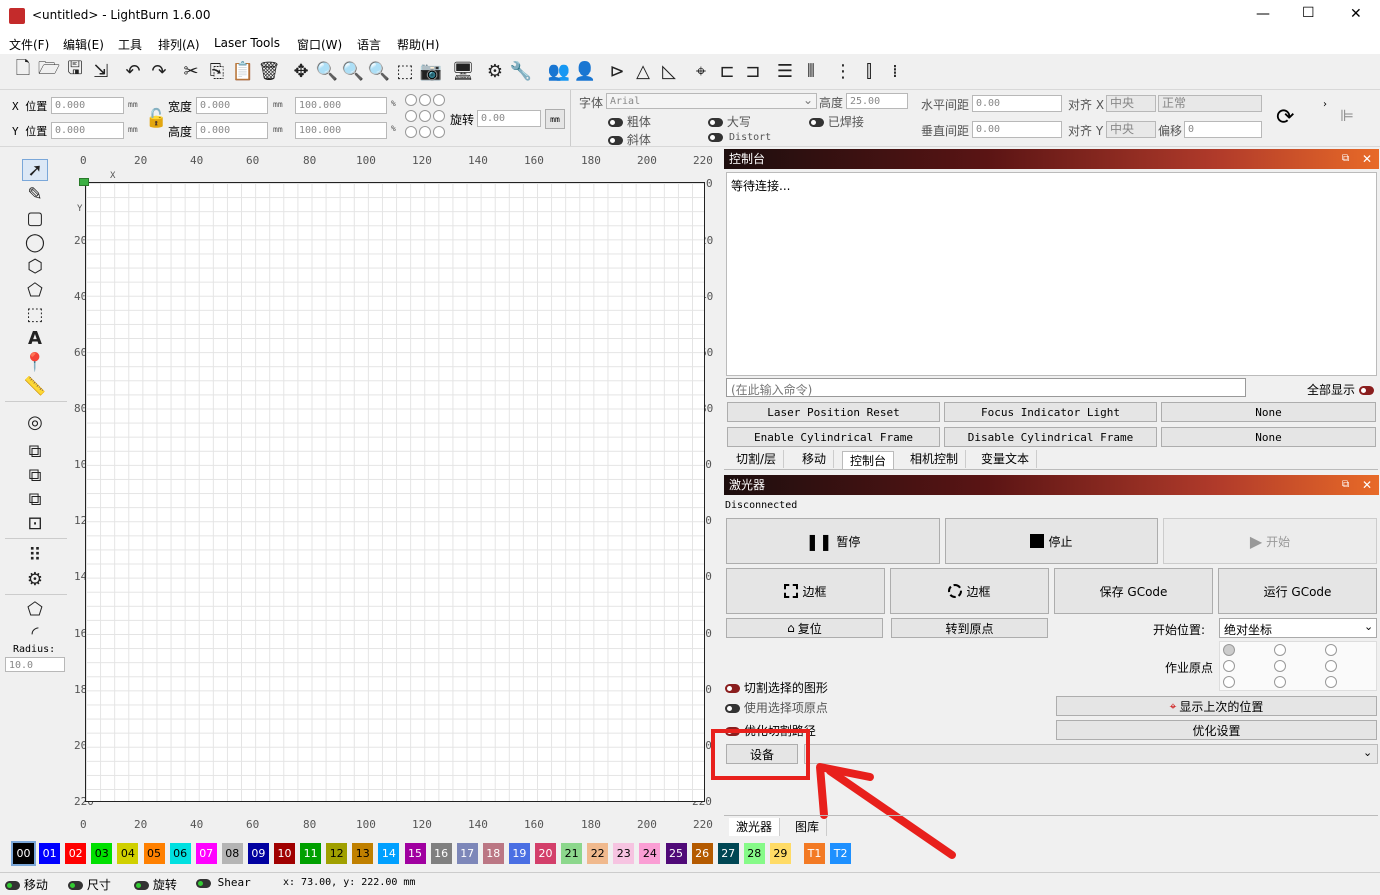  Describe the element at coordinates (521, 71) in the screenshot. I see `wrench-icon: 🔧` at that location.